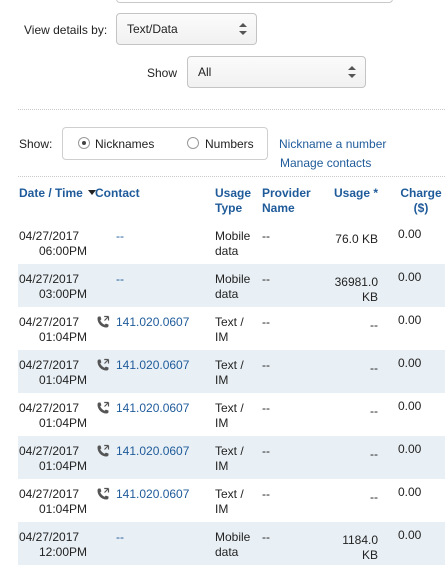  I want to click on header-provider-name: Provider Name, so click(286, 201).